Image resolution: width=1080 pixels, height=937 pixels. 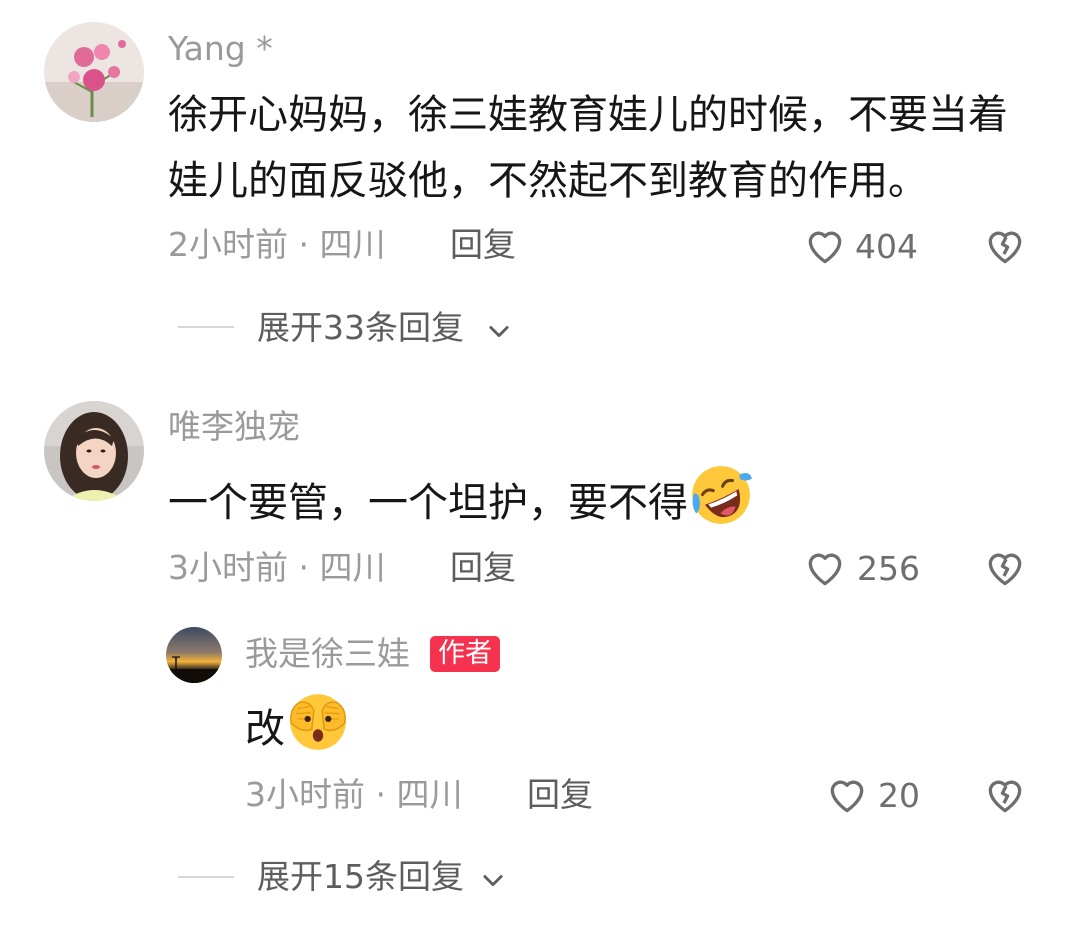 What do you see at coordinates (465, 654) in the screenshot?
I see `author-badge: 作者` at bounding box center [465, 654].